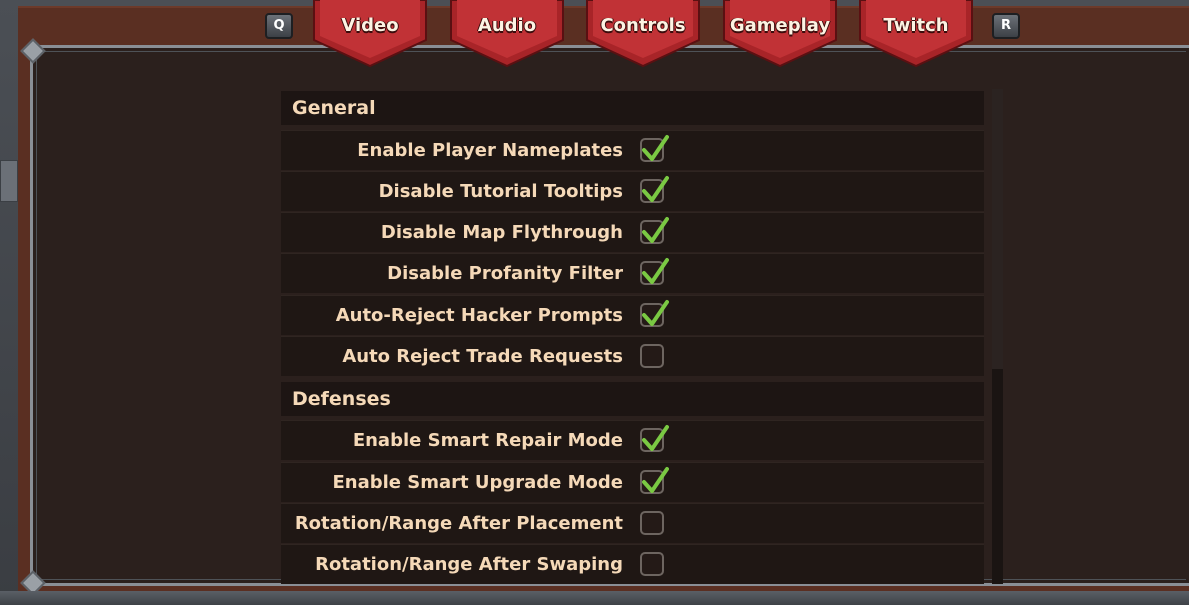 The width and height of the screenshot is (1189, 605). Describe the element at coordinates (652, 564) in the screenshot. I see `rotation-range-after-swaping-checkbox` at that location.